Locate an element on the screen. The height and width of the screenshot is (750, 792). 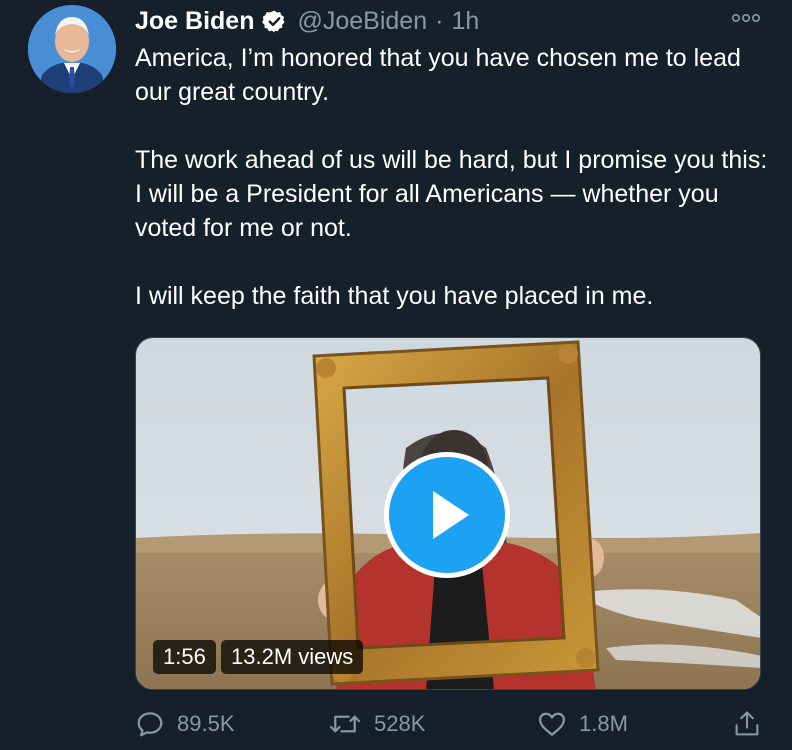
retweet-icon is located at coordinates (345, 724).